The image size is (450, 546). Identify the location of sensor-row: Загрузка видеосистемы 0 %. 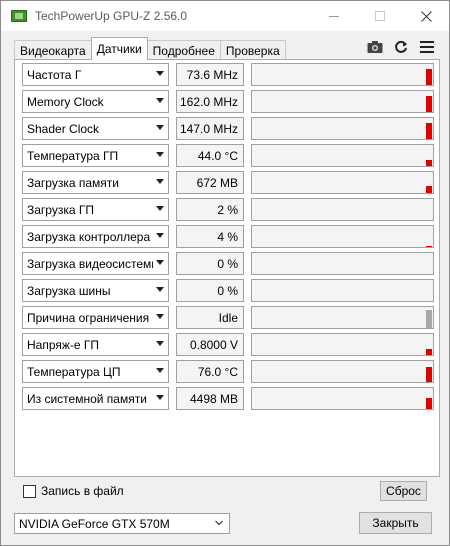
(228, 263).